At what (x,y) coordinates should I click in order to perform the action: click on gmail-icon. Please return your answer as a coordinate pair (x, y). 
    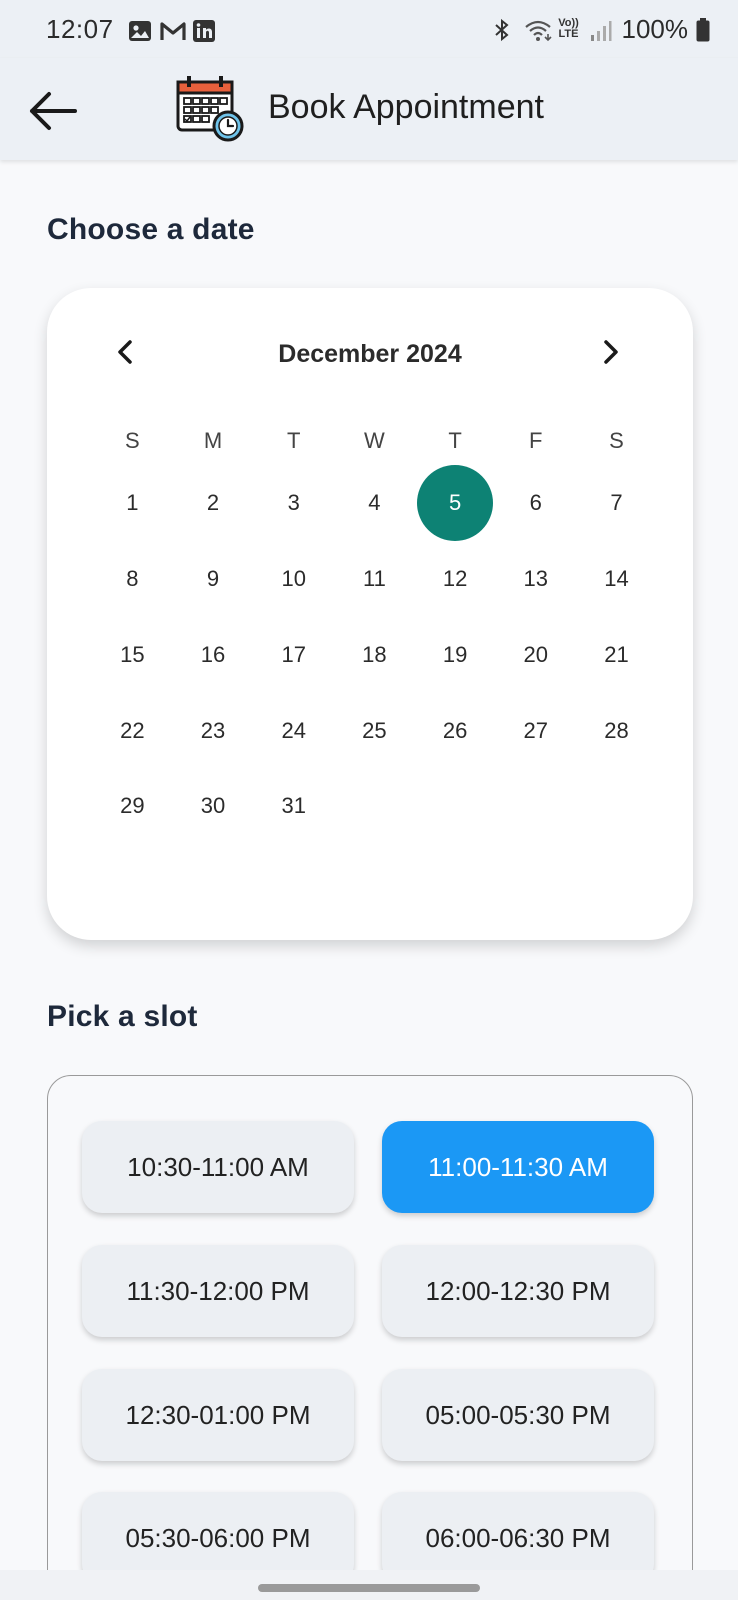
    Looking at the image, I should click on (172, 29).